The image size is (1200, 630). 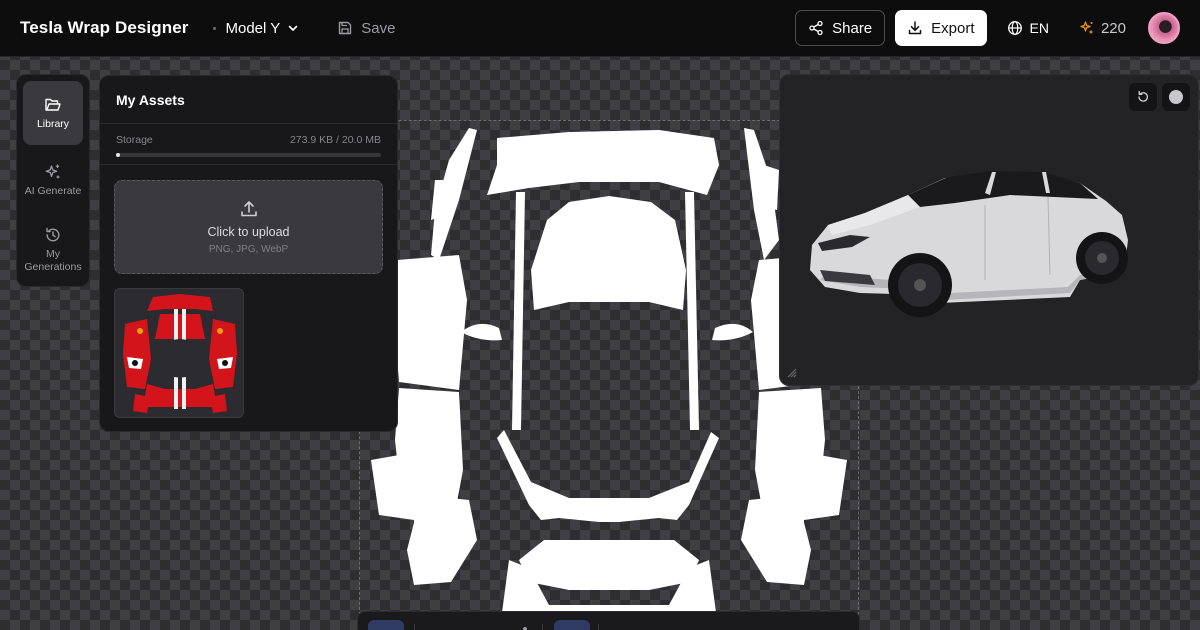 I want to click on share-label: Share, so click(x=852, y=28).